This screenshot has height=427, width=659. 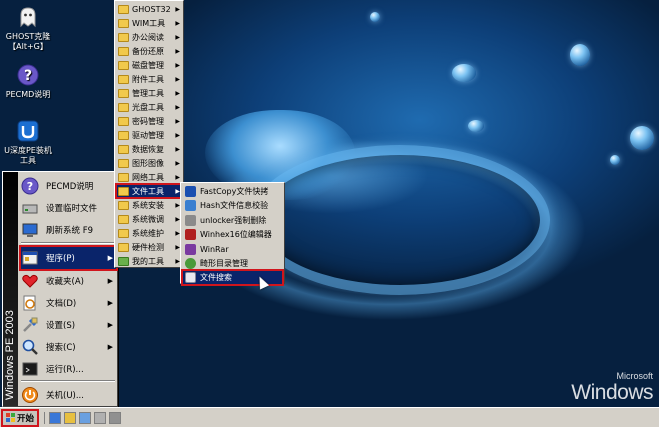 I want to click on desktop-icon-label: 工具, so click(x=28, y=160).